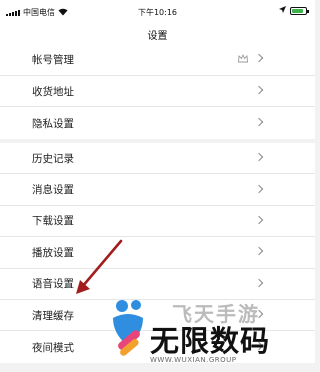 The height and width of the screenshot is (372, 320). I want to click on settings-row-voice: 语音设置, so click(157, 284).